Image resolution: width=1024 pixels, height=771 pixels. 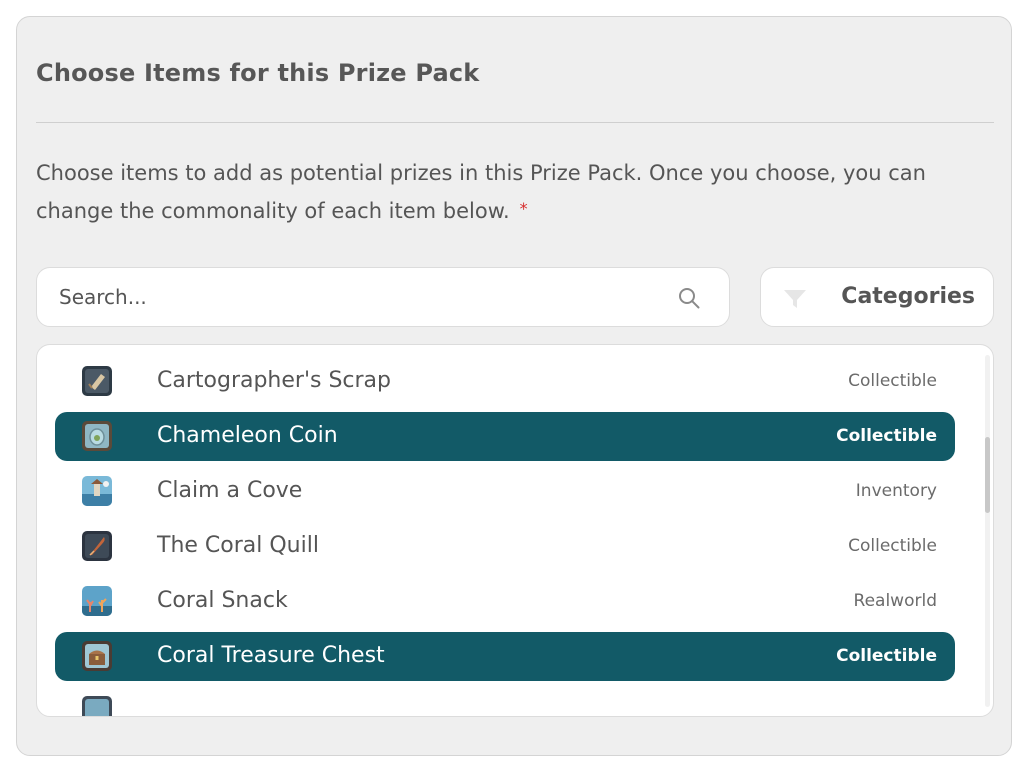 What do you see at coordinates (515, 122) in the screenshot?
I see `title-divider` at bounding box center [515, 122].